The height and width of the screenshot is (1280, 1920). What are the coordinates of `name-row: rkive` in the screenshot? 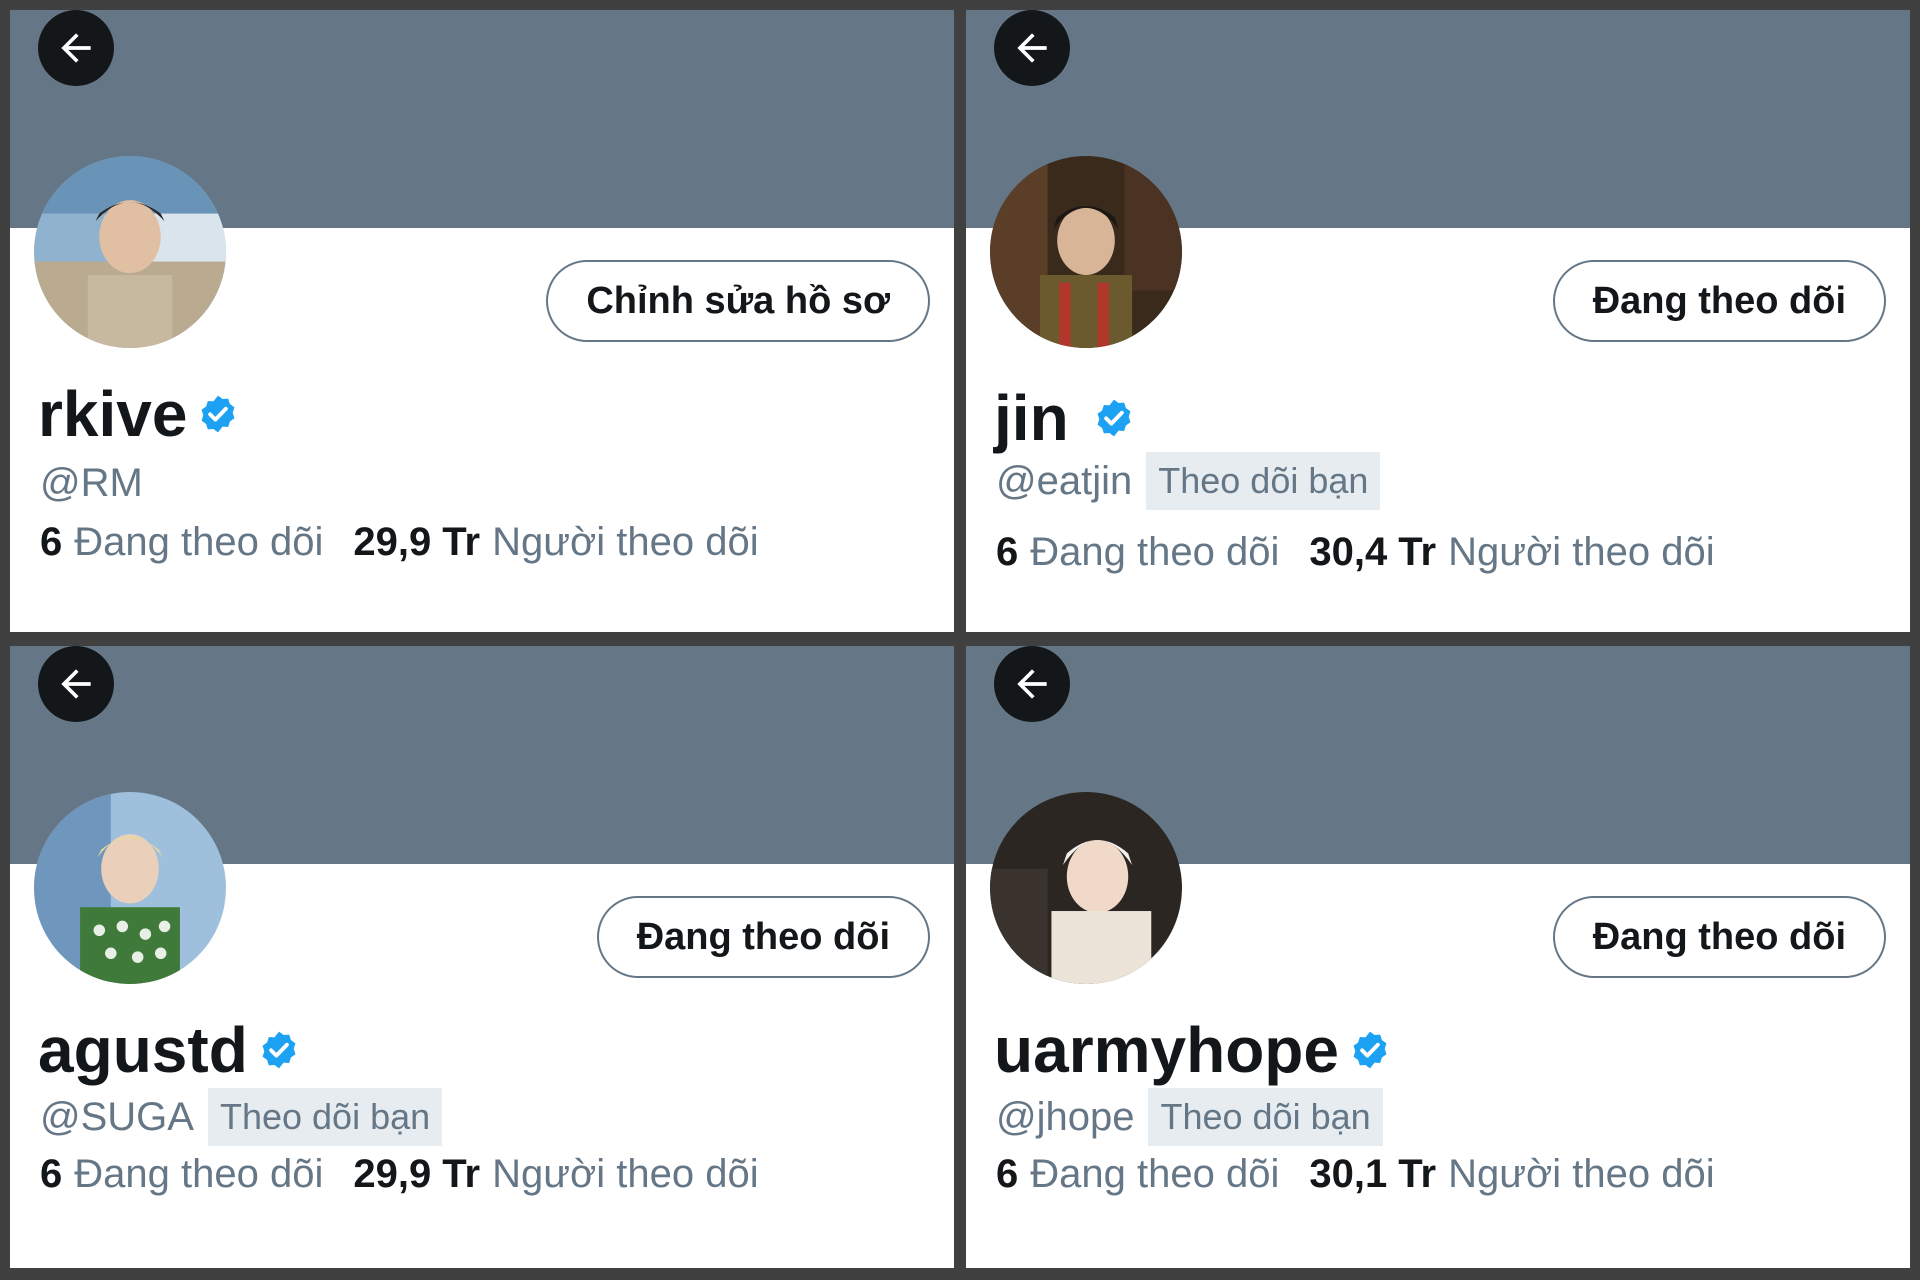 It's located at (138, 414).